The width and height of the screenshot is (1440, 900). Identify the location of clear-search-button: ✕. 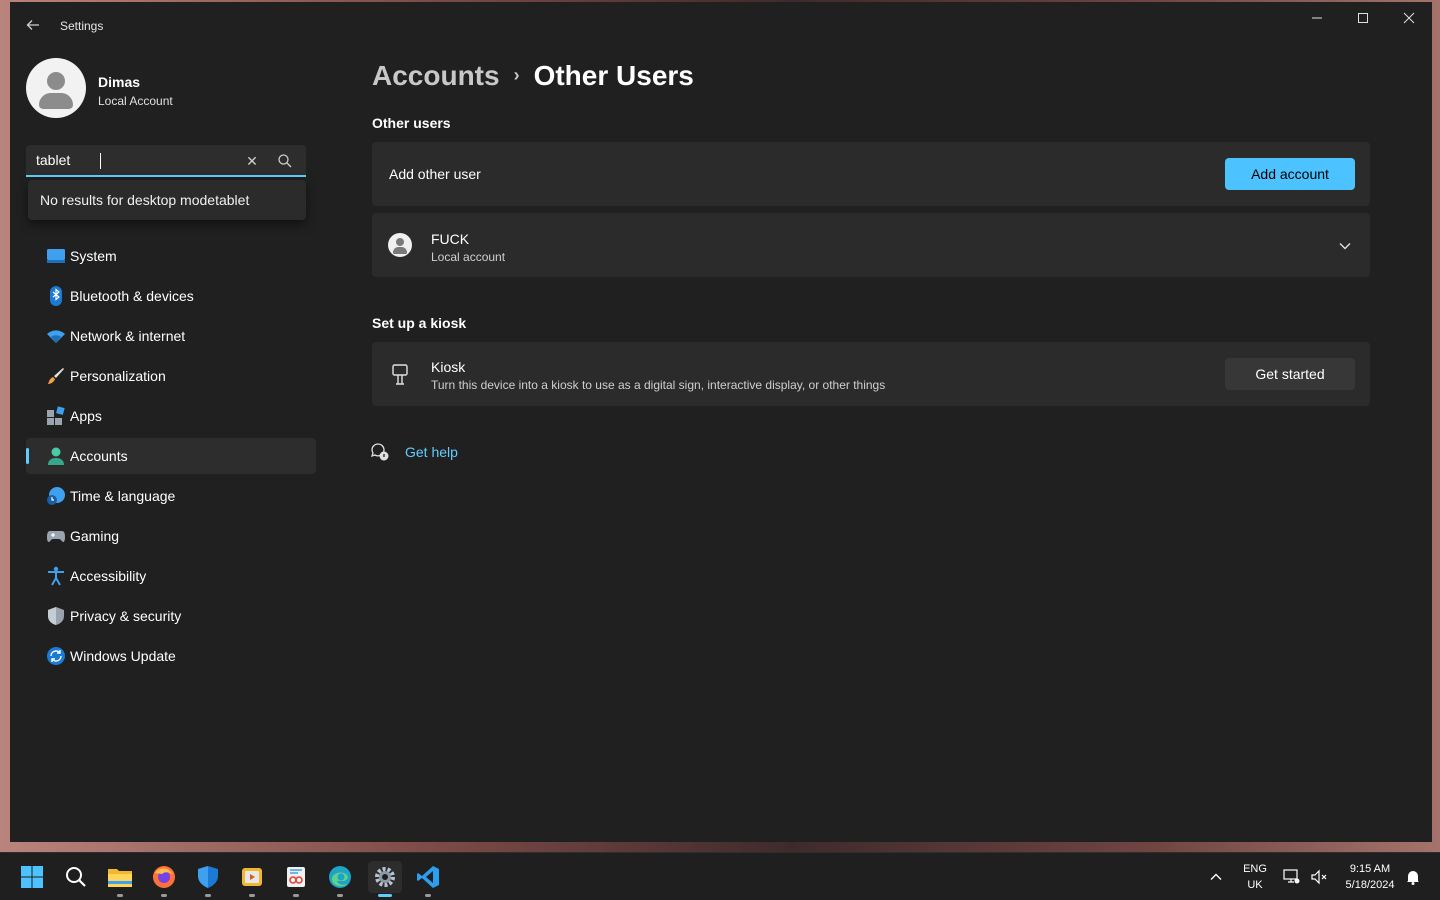
(252, 161).